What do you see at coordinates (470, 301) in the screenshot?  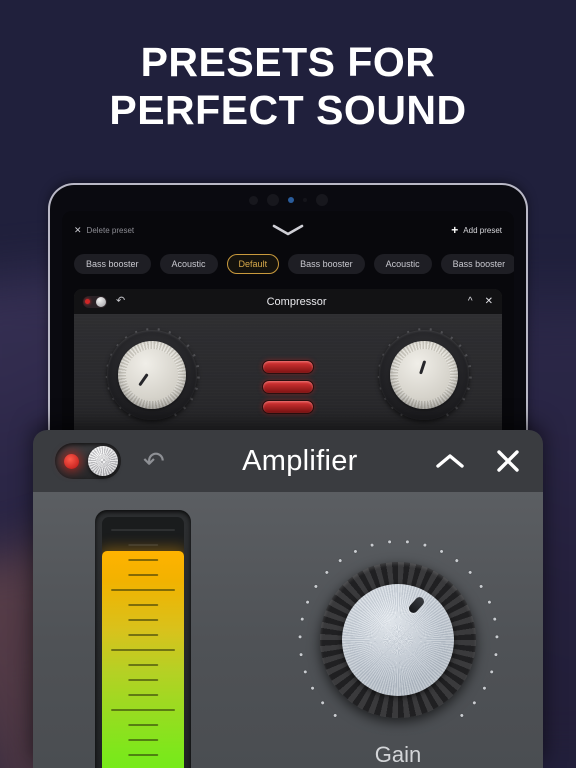 I see `chevron-up-icon: ^` at bounding box center [470, 301].